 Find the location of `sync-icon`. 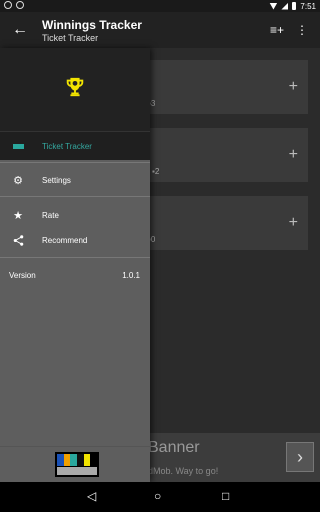

sync-icon is located at coordinates (20, 5).